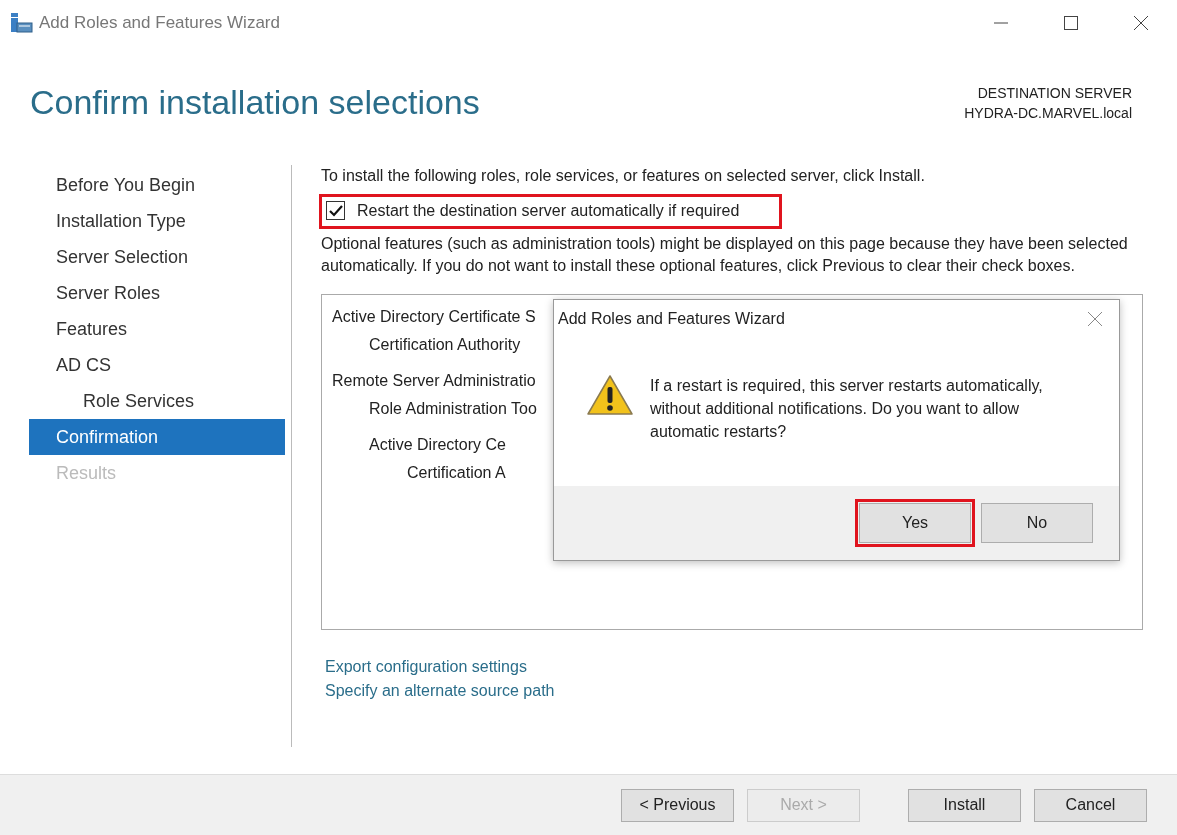 Image resolution: width=1177 pixels, height=835 pixels. What do you see at coordinates (157, 401) in the screenshot?
I see `nav-step: Role Services` at bounding box center [157, 401].